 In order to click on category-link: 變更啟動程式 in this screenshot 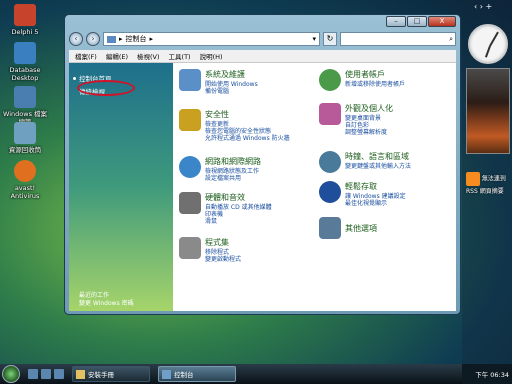, I will do `click(223, 259)`.